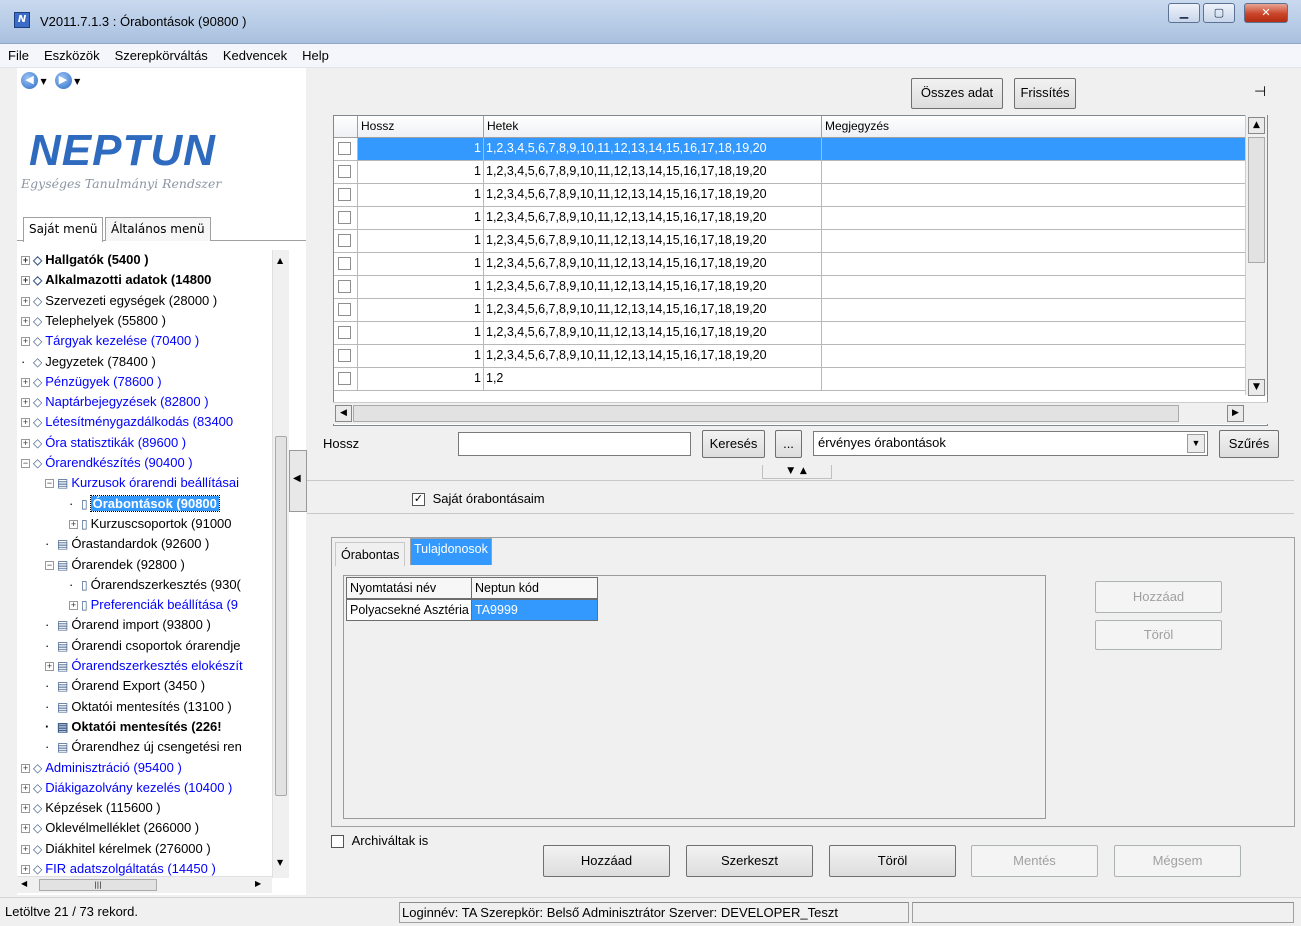 This screenshot has width=1301, height=926. I want to click on tree-item: + ◇ Adminisztráció (95400 ), so click(101, 768).